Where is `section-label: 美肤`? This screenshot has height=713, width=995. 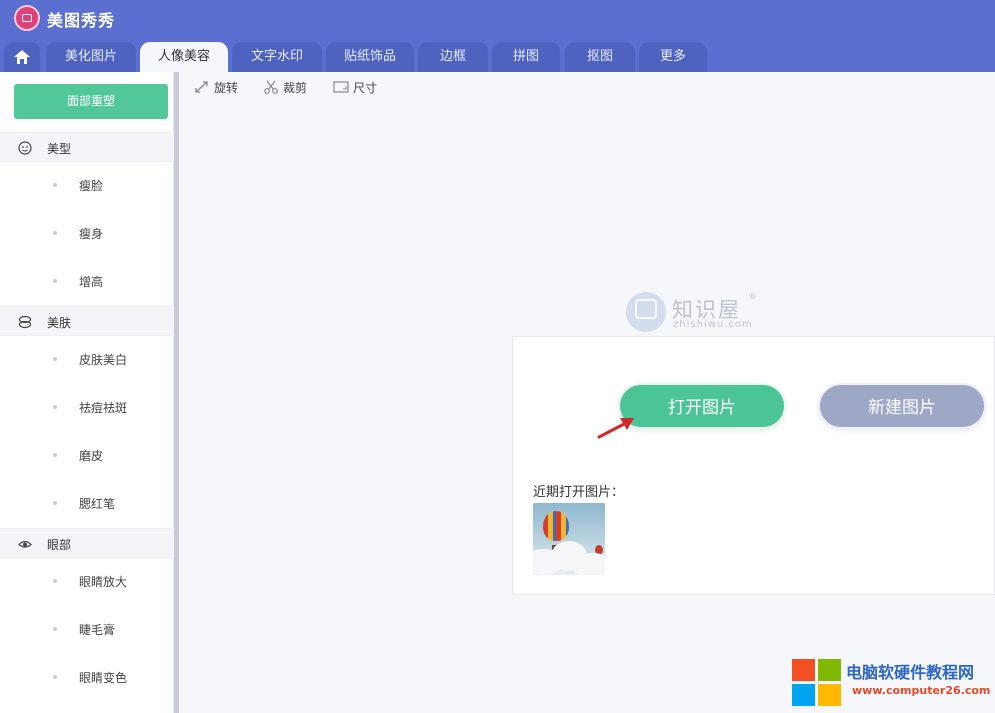
section-label: 美肤 is located at coordinates (59, 323).